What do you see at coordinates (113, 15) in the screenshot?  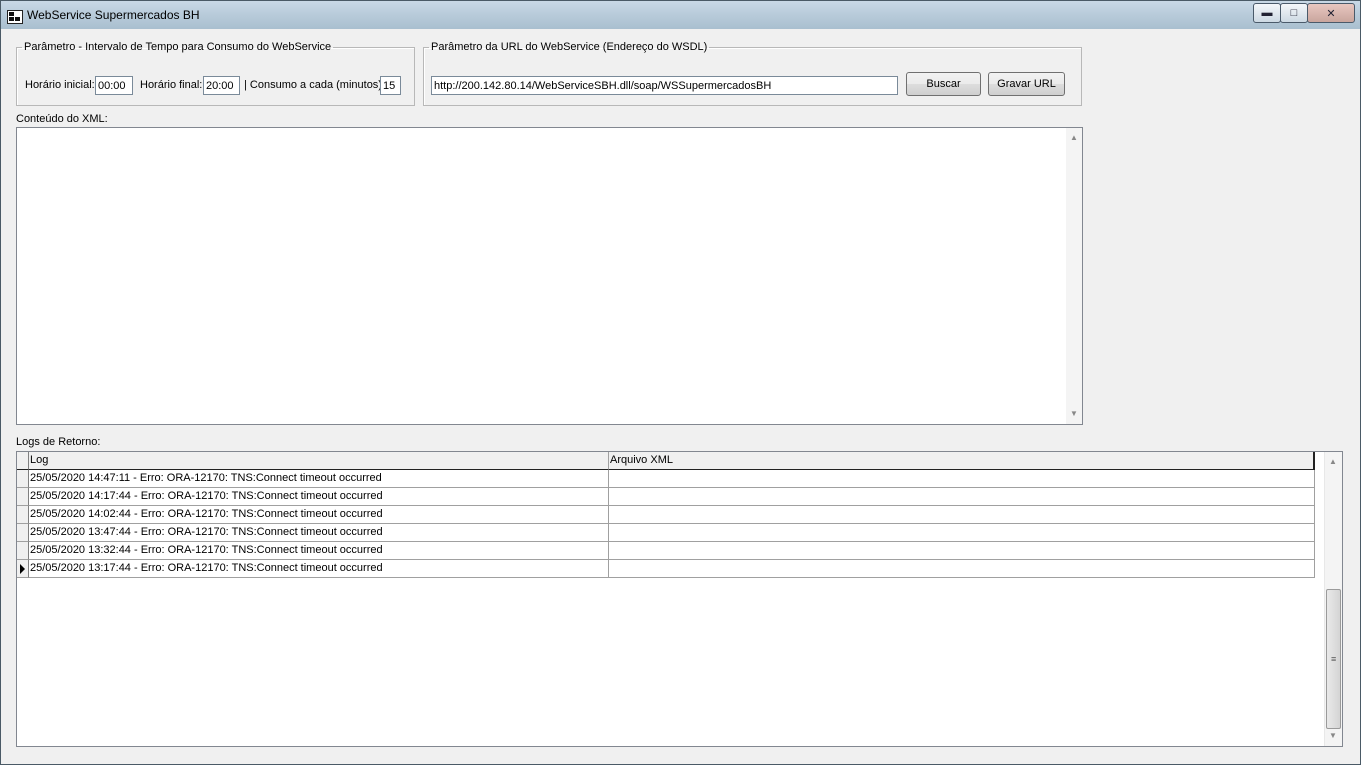 I see `window-title: WebService Supermercados BH` at bounding box center [113, 15].